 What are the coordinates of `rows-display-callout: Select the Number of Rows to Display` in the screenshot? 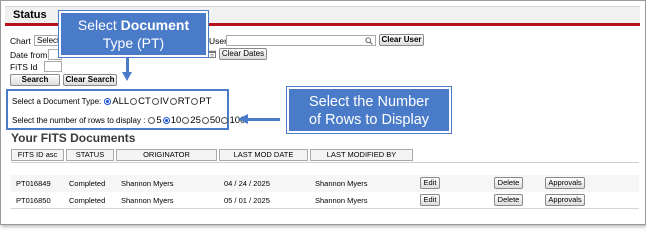 It's located at (369, 110).